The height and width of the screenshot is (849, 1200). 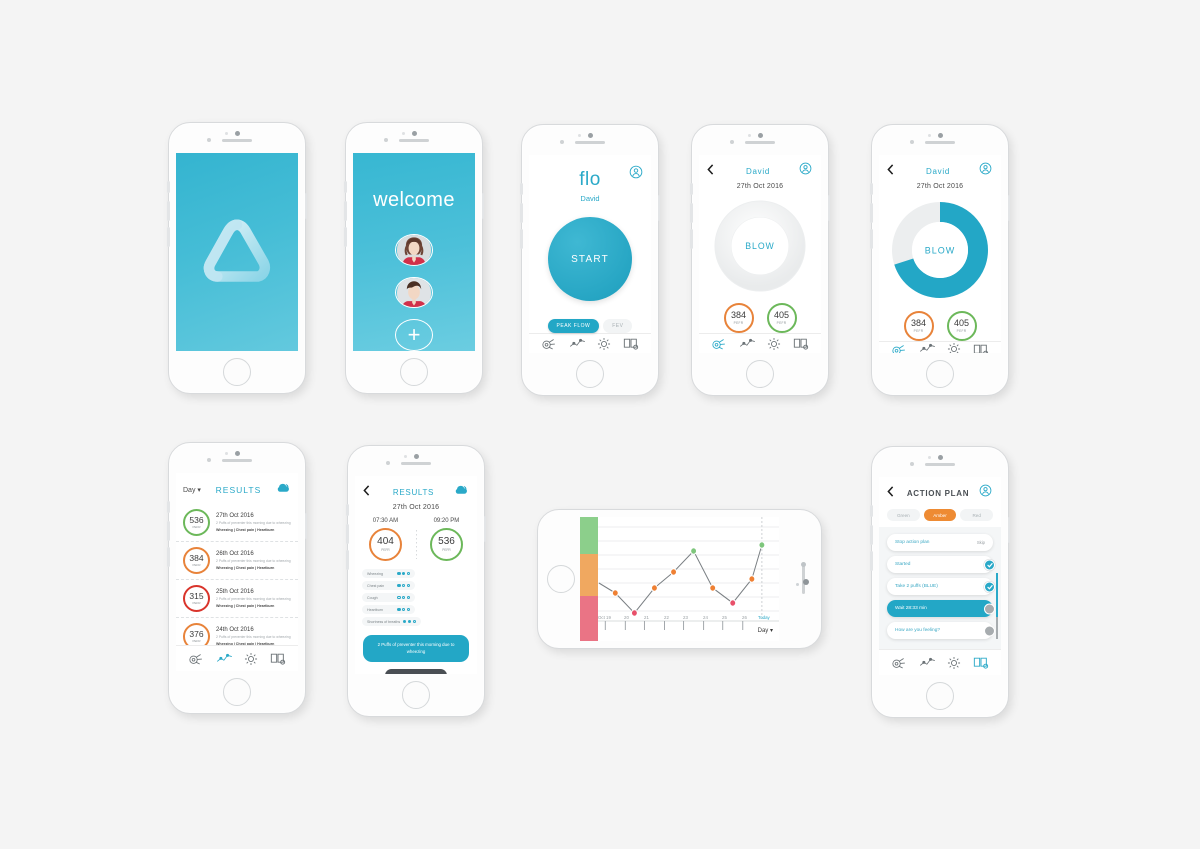 I want to click on symptom-cough: Cough, so click(x=388, y=597).